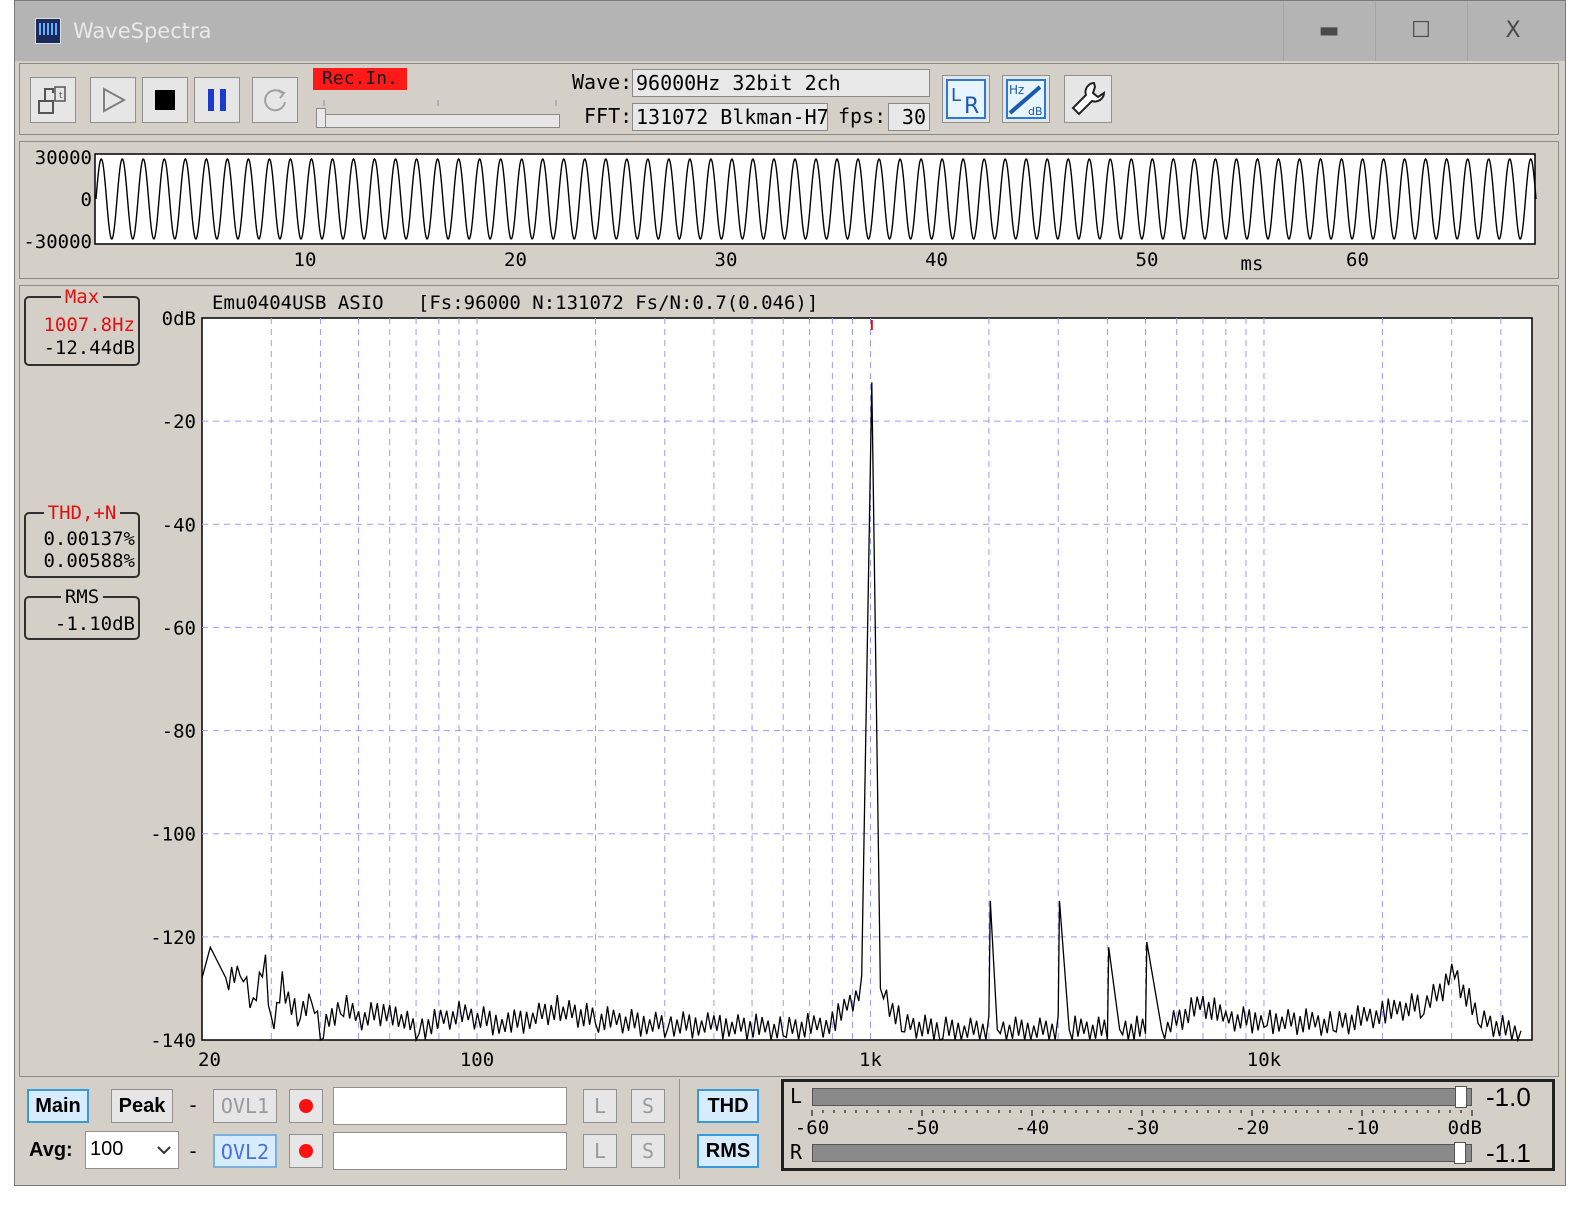  I want to click on spectrum-x-tick: 10k, so click(1264, 1060).